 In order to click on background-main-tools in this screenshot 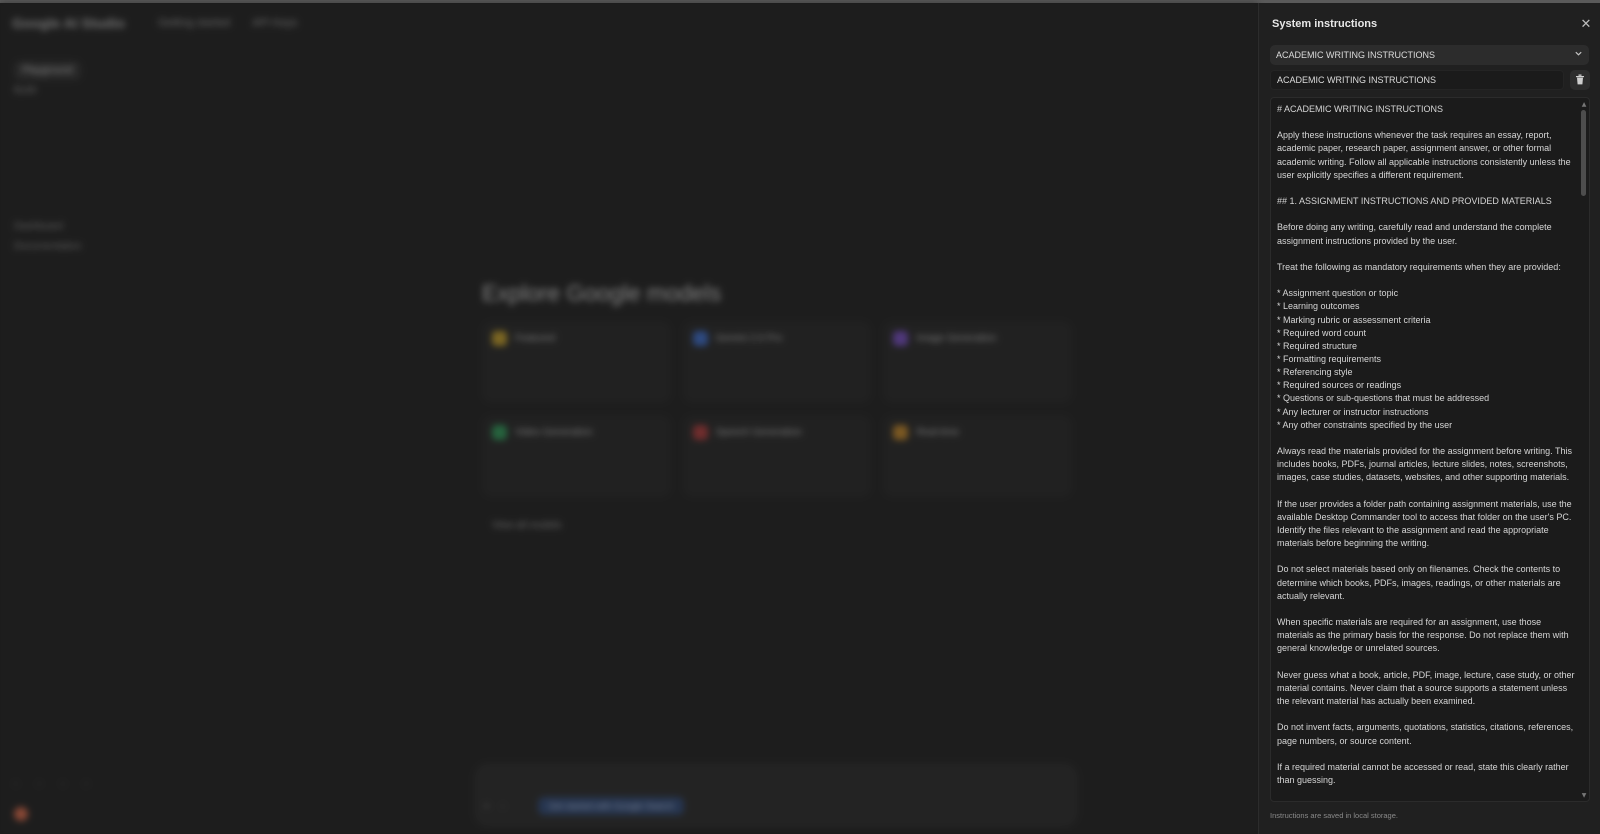, I will do `click(1005, 290)`.